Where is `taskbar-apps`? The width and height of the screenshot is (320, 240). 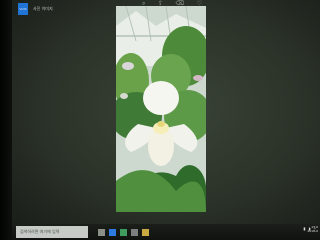
taskbar-apps is located at coordinates (123, 232).